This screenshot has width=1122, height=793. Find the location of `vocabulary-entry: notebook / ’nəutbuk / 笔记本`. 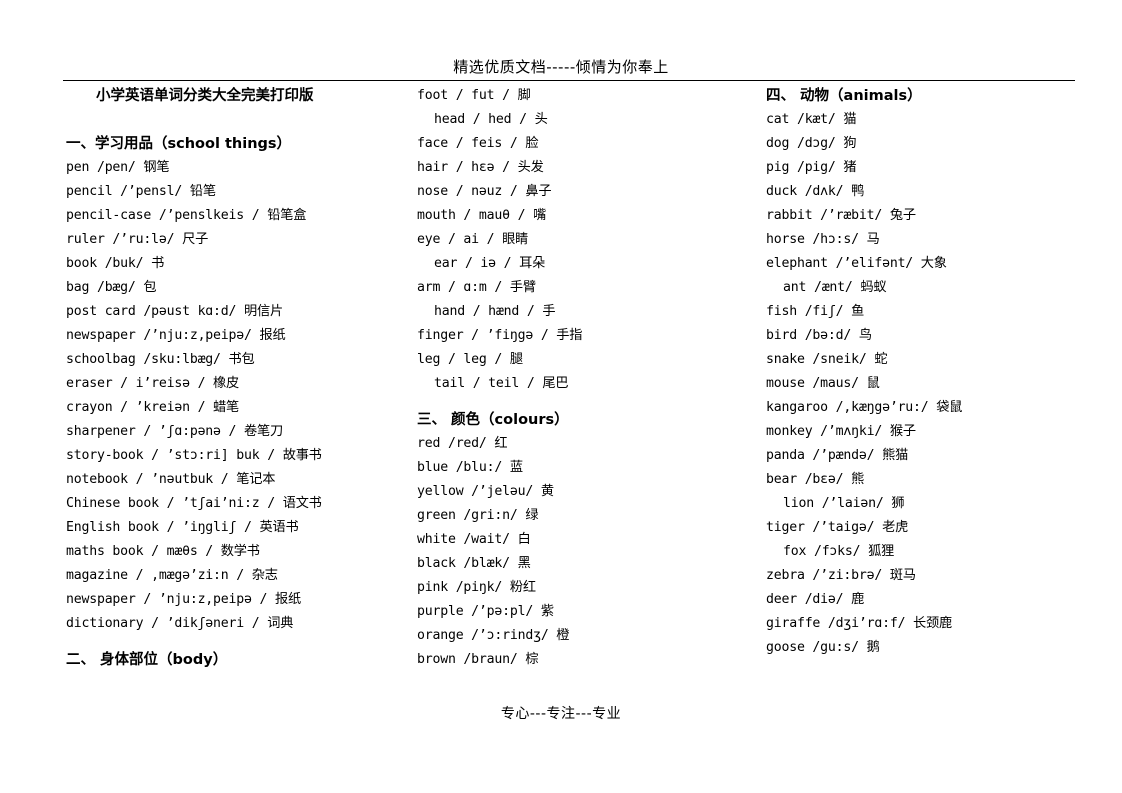

vocabulary-entry: notebook / ’nəutbuk / 笔记本 is located at coordinates (171, 479).